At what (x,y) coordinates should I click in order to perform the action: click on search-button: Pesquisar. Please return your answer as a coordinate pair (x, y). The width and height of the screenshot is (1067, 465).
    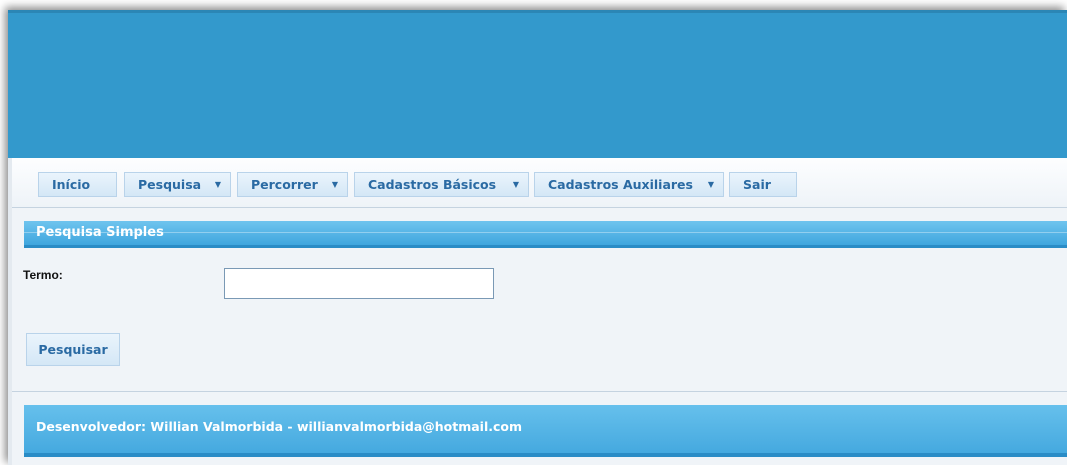
    Looking at the image, I should click on (73, 349).